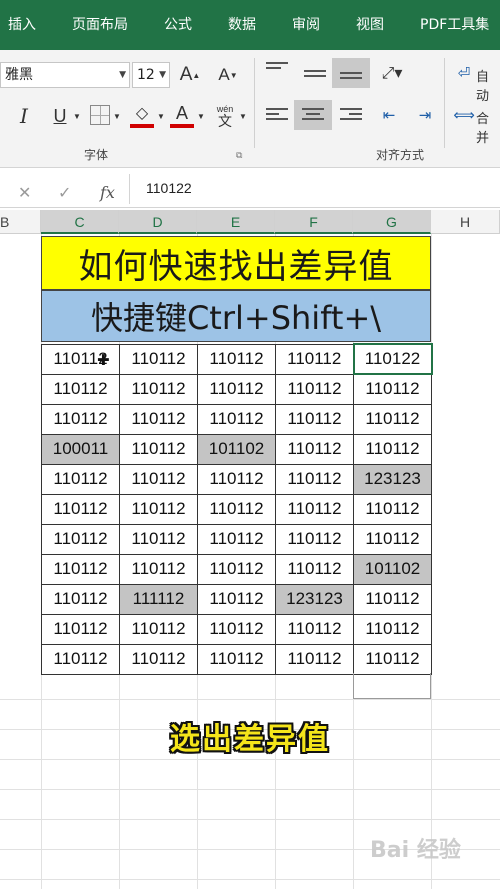 The width and height of the screenshot is (500, 889). What do you see at coordinates (158, 659) in the screenshot?
I see `cell-d11: 110112` at bounding box center [158, 659].